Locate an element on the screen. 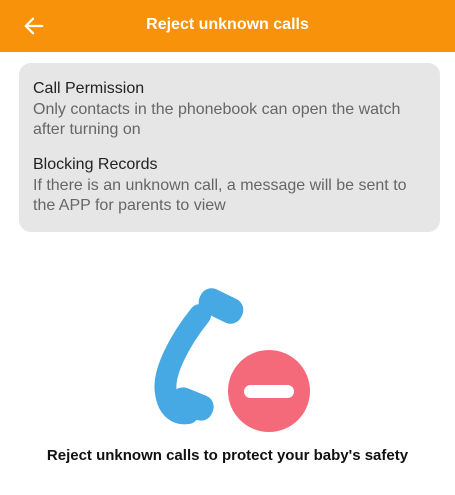  reject-call-illustration is located at coordinates (232, 360).